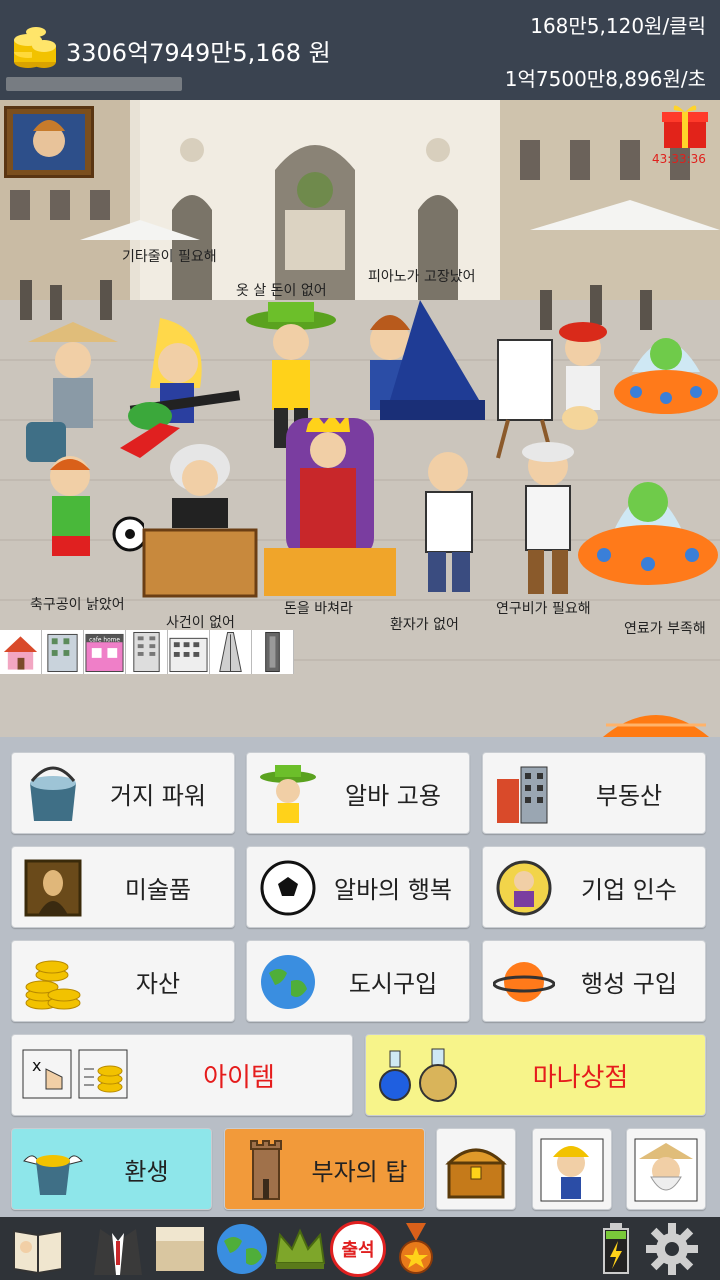 This screenshot has height=1280, width=720. Describe the element at coordinates (522, 795) in the screenshot. I see `buildings-icon` at that location.